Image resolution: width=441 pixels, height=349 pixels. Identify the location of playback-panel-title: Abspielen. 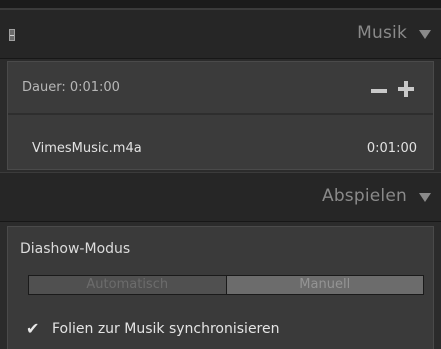
(364, 196).